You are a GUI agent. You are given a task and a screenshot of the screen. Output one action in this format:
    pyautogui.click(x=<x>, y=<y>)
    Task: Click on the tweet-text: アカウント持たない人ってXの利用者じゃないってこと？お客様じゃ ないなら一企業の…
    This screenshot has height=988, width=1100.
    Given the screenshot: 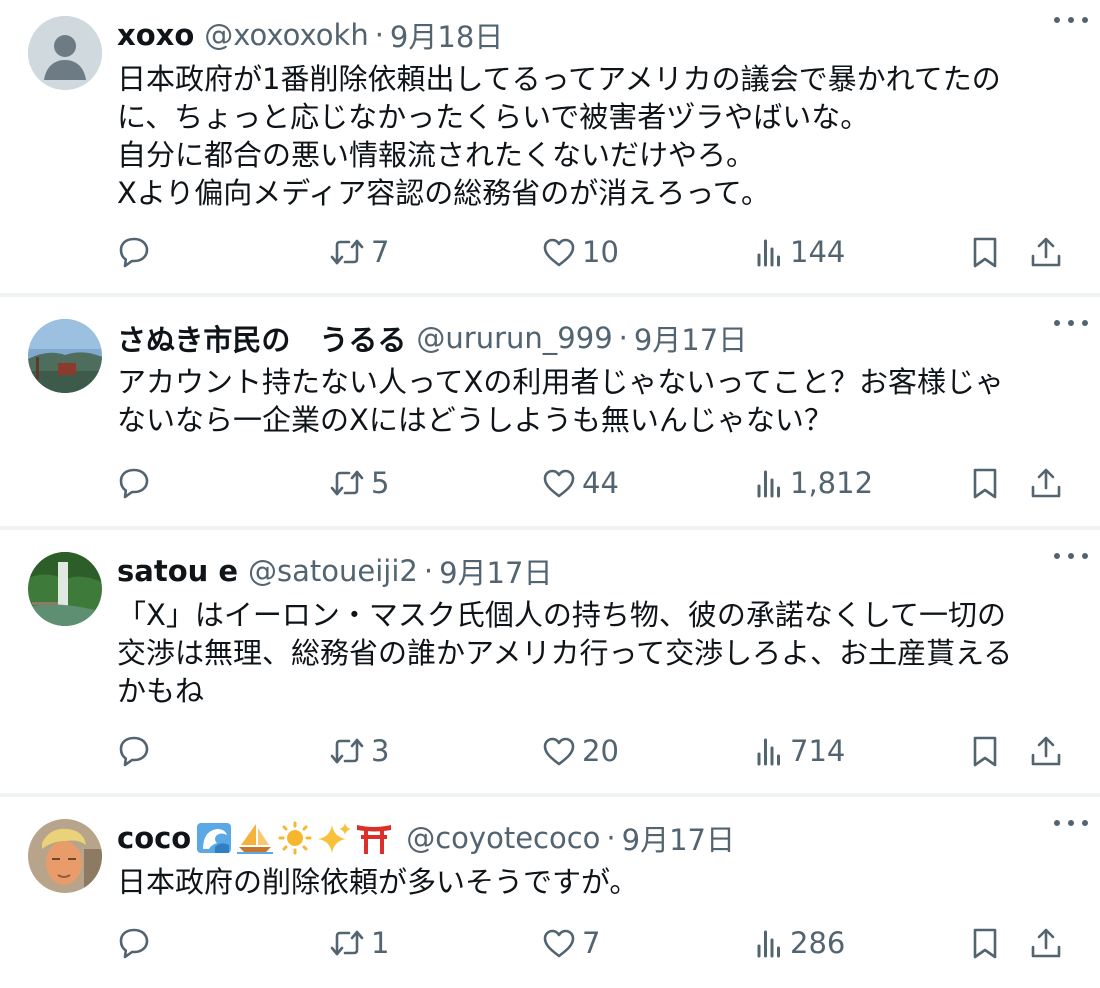 What is the action you would take?
    pyautogui.click(x=590, y=401)
    